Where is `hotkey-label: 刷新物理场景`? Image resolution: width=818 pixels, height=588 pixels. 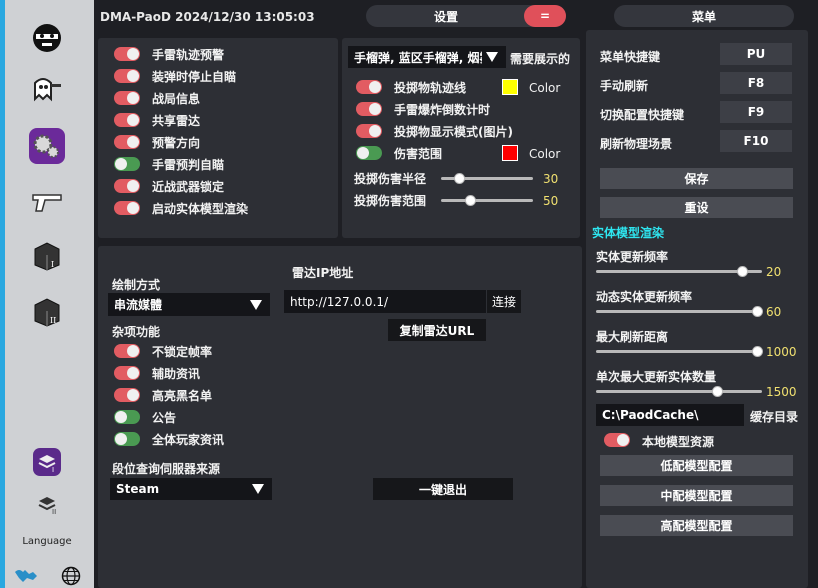 hotkey-label: 刷新物理场景 is located at coordinates (636, 144).